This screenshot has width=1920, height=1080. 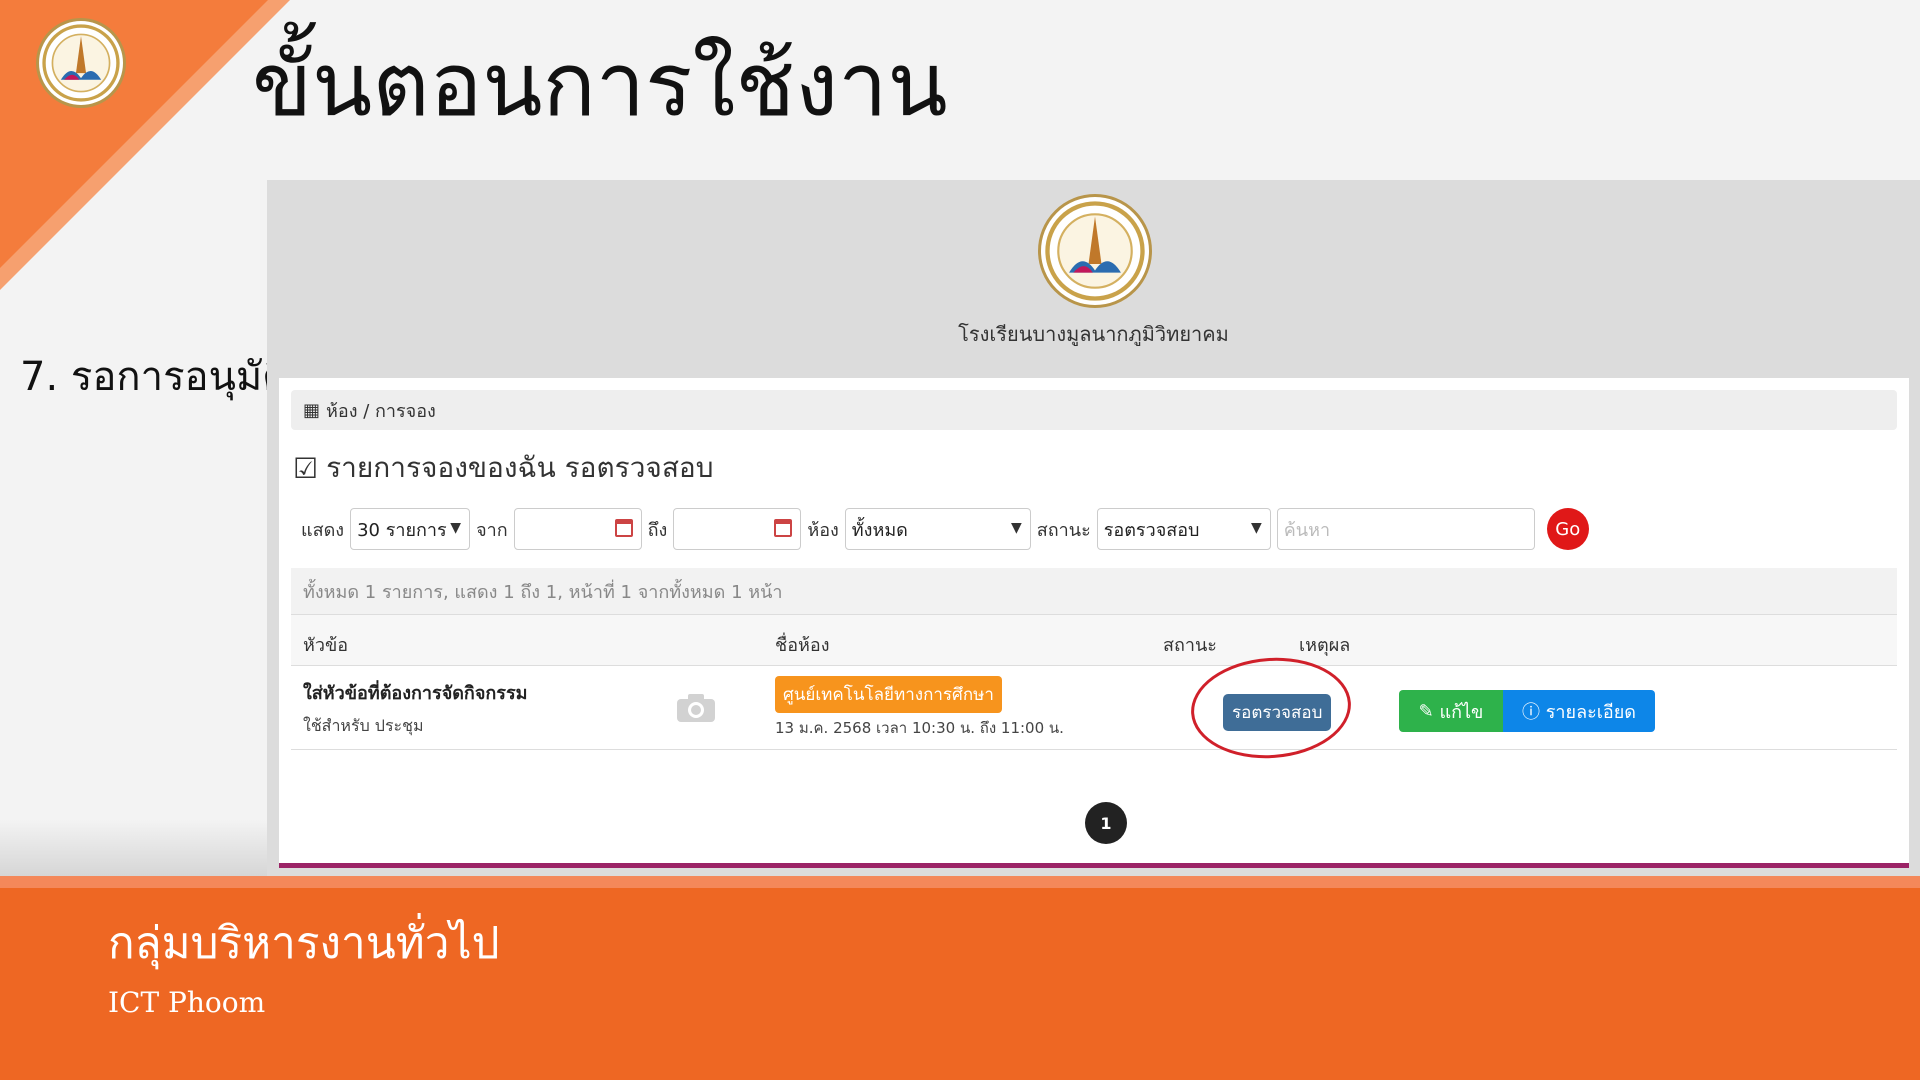 What do you see at coordinates (154, 377) in the screenshot?
I see `step-label: 7. รอการอนุมัติ` at bounding box center [154, 377].